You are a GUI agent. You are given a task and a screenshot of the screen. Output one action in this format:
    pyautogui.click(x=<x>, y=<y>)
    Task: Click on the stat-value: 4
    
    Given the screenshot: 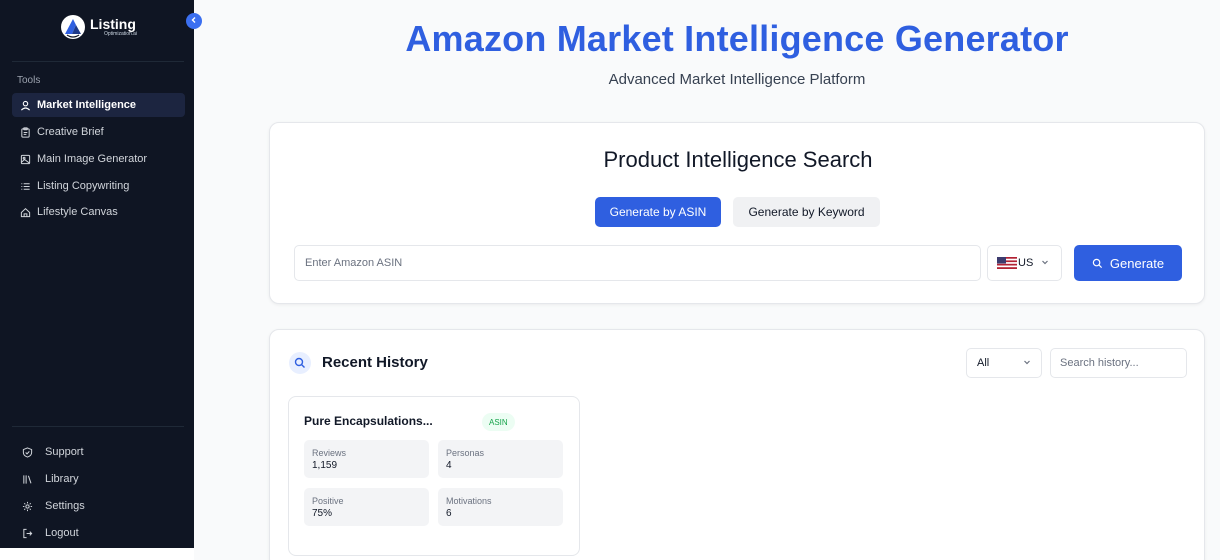 What is the action you would take?
    pyautogui.click(x=449, y=465)
    